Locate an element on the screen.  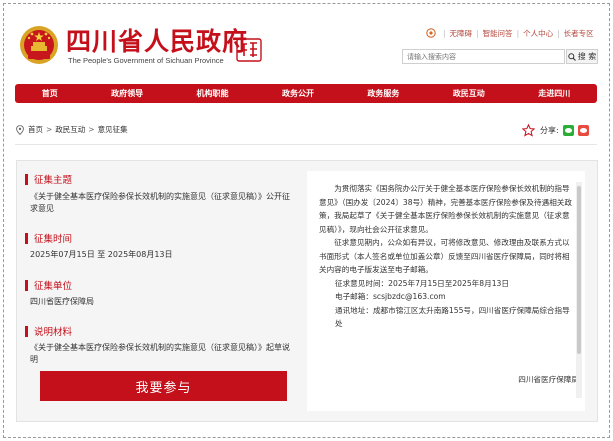
link-elder-zone: 长者专区 is located at coordinates (579, 33).